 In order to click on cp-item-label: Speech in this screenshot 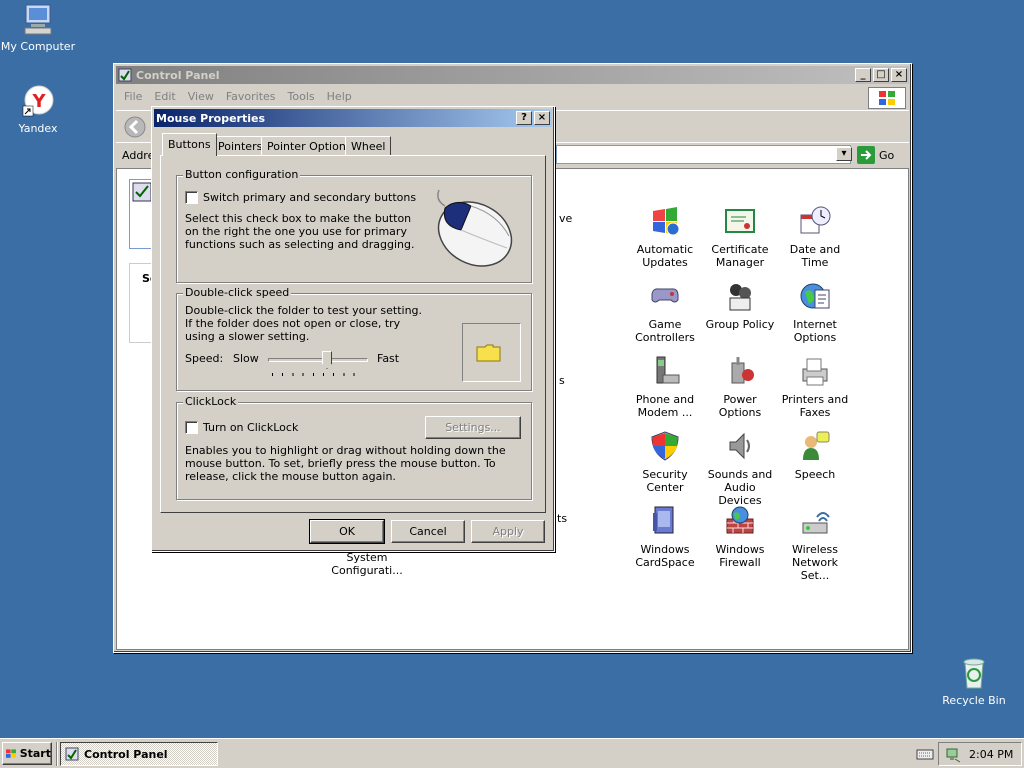, I will do `click(815, 474)`.